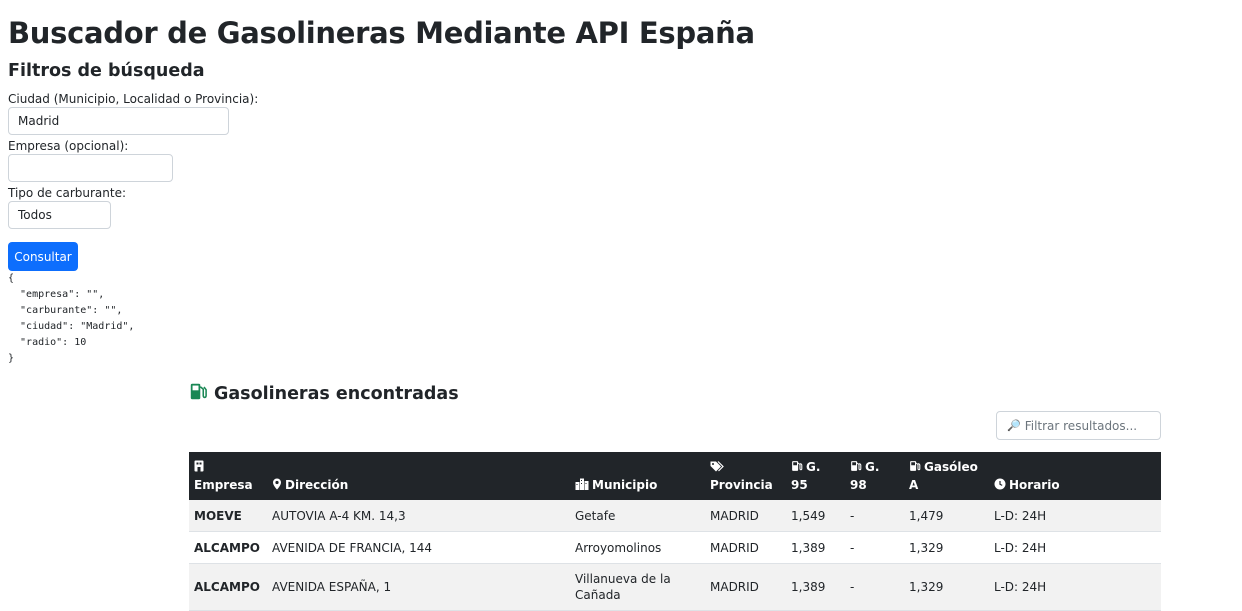 The height and width of the screenshot is (611, 1242). What do you see at coordinates (106, 71) in the screenshot?
I see `filters-title: Filtros de búsqueda` at bounding box center [106, 71].